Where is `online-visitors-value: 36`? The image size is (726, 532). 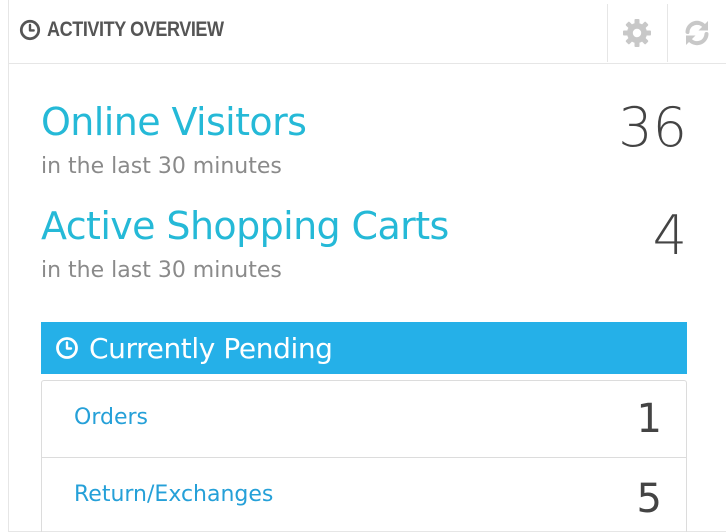 online-visitors-value: 36 is located at coordinates (652, 127).